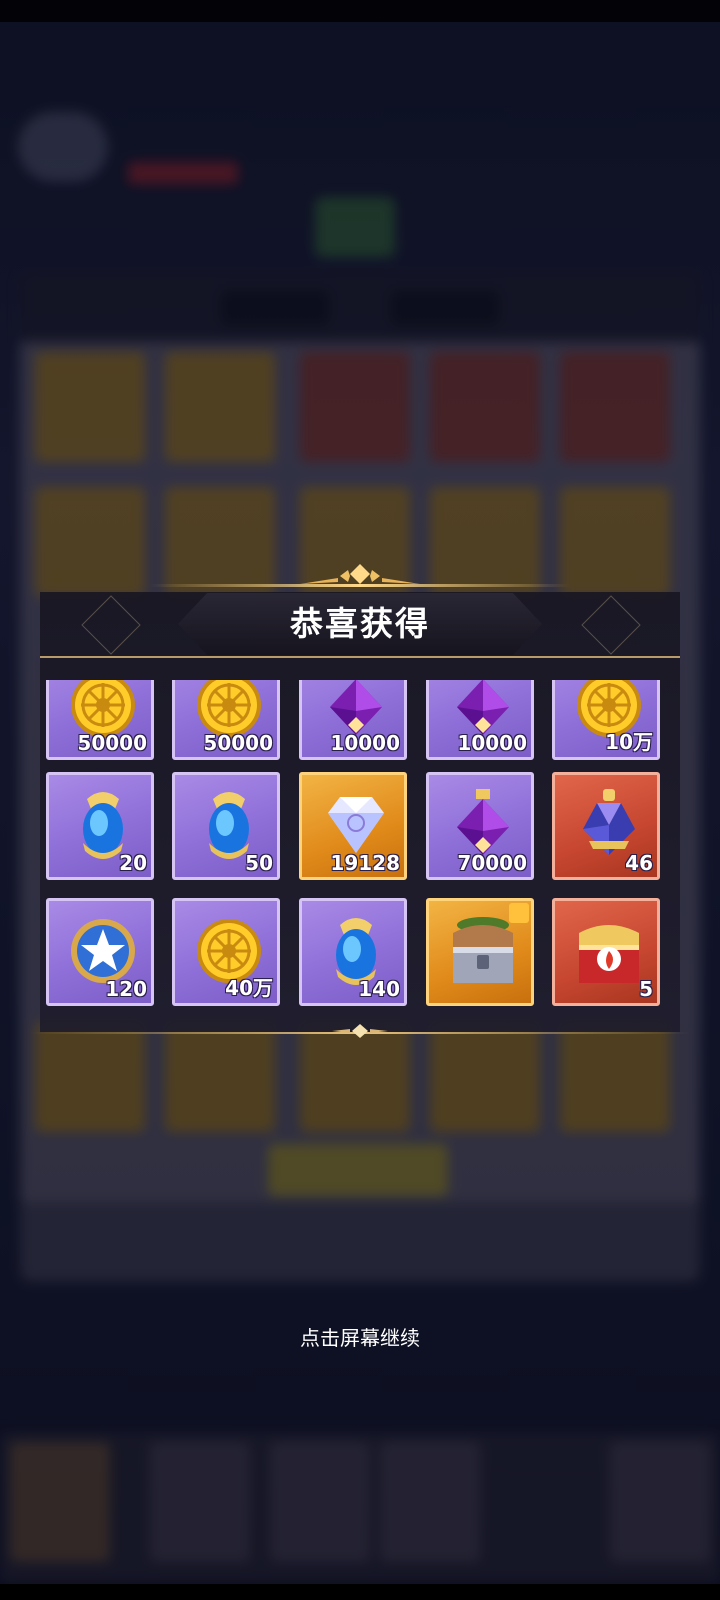  What do you see at coordinates (353, 952) in the screenshot?
I see `reward-item-blue-crystal-egg: 140` at bounding box center [353, 952].